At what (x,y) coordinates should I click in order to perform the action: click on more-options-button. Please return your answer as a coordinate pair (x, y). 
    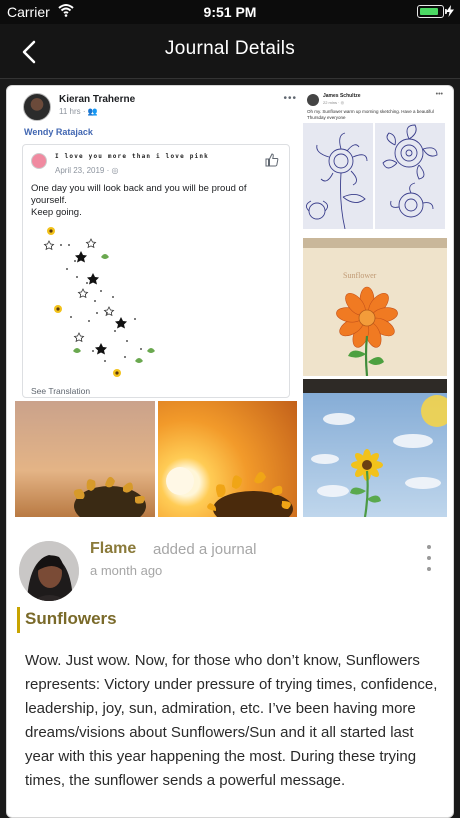
    Looking at the image, I should click on (429, 558).